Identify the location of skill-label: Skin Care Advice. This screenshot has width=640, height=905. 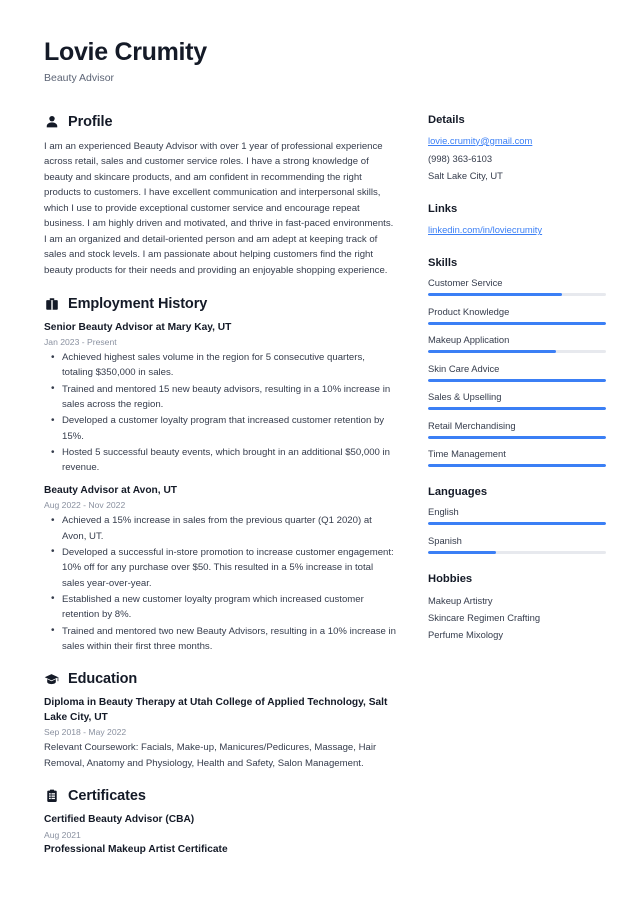
(464, 368).